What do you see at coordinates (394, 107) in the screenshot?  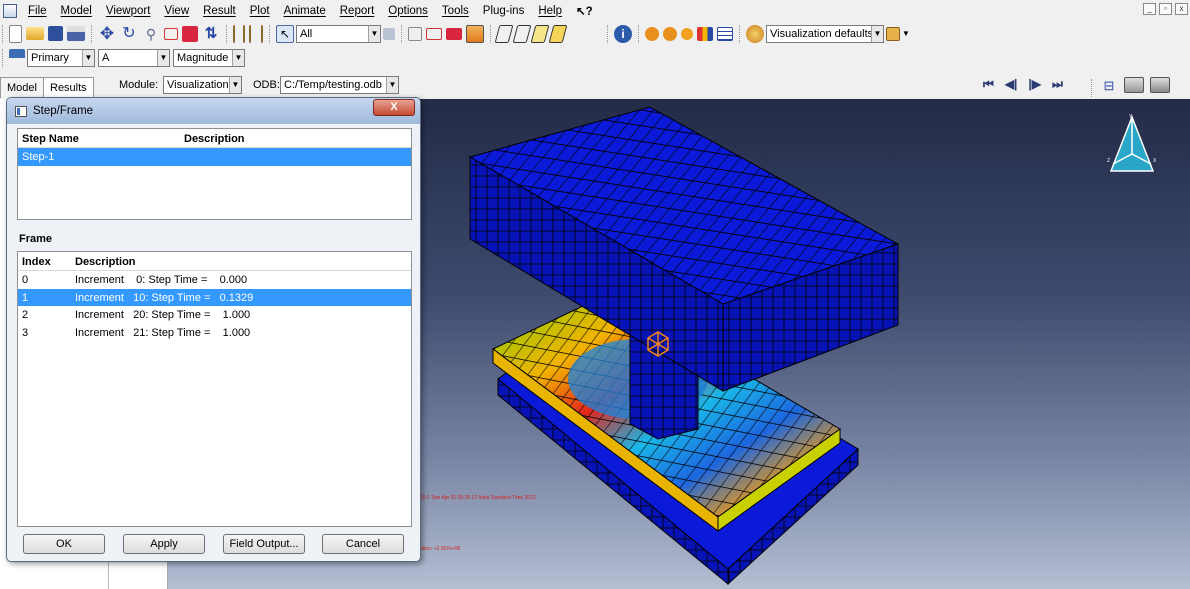 I see `close-icon: X` at bounding box center [394, 107].